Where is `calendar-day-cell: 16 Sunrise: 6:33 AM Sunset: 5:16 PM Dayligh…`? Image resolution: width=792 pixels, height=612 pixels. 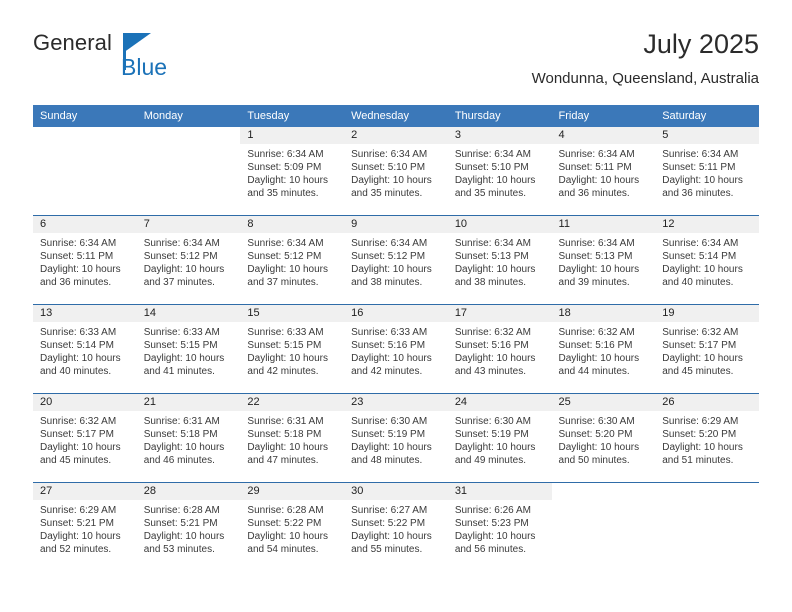 calendar-day-cell: 16 Sunrise: 6:33 AM Sunset: 5:16 PM Dayligh… is located at coordinates (396, 349).